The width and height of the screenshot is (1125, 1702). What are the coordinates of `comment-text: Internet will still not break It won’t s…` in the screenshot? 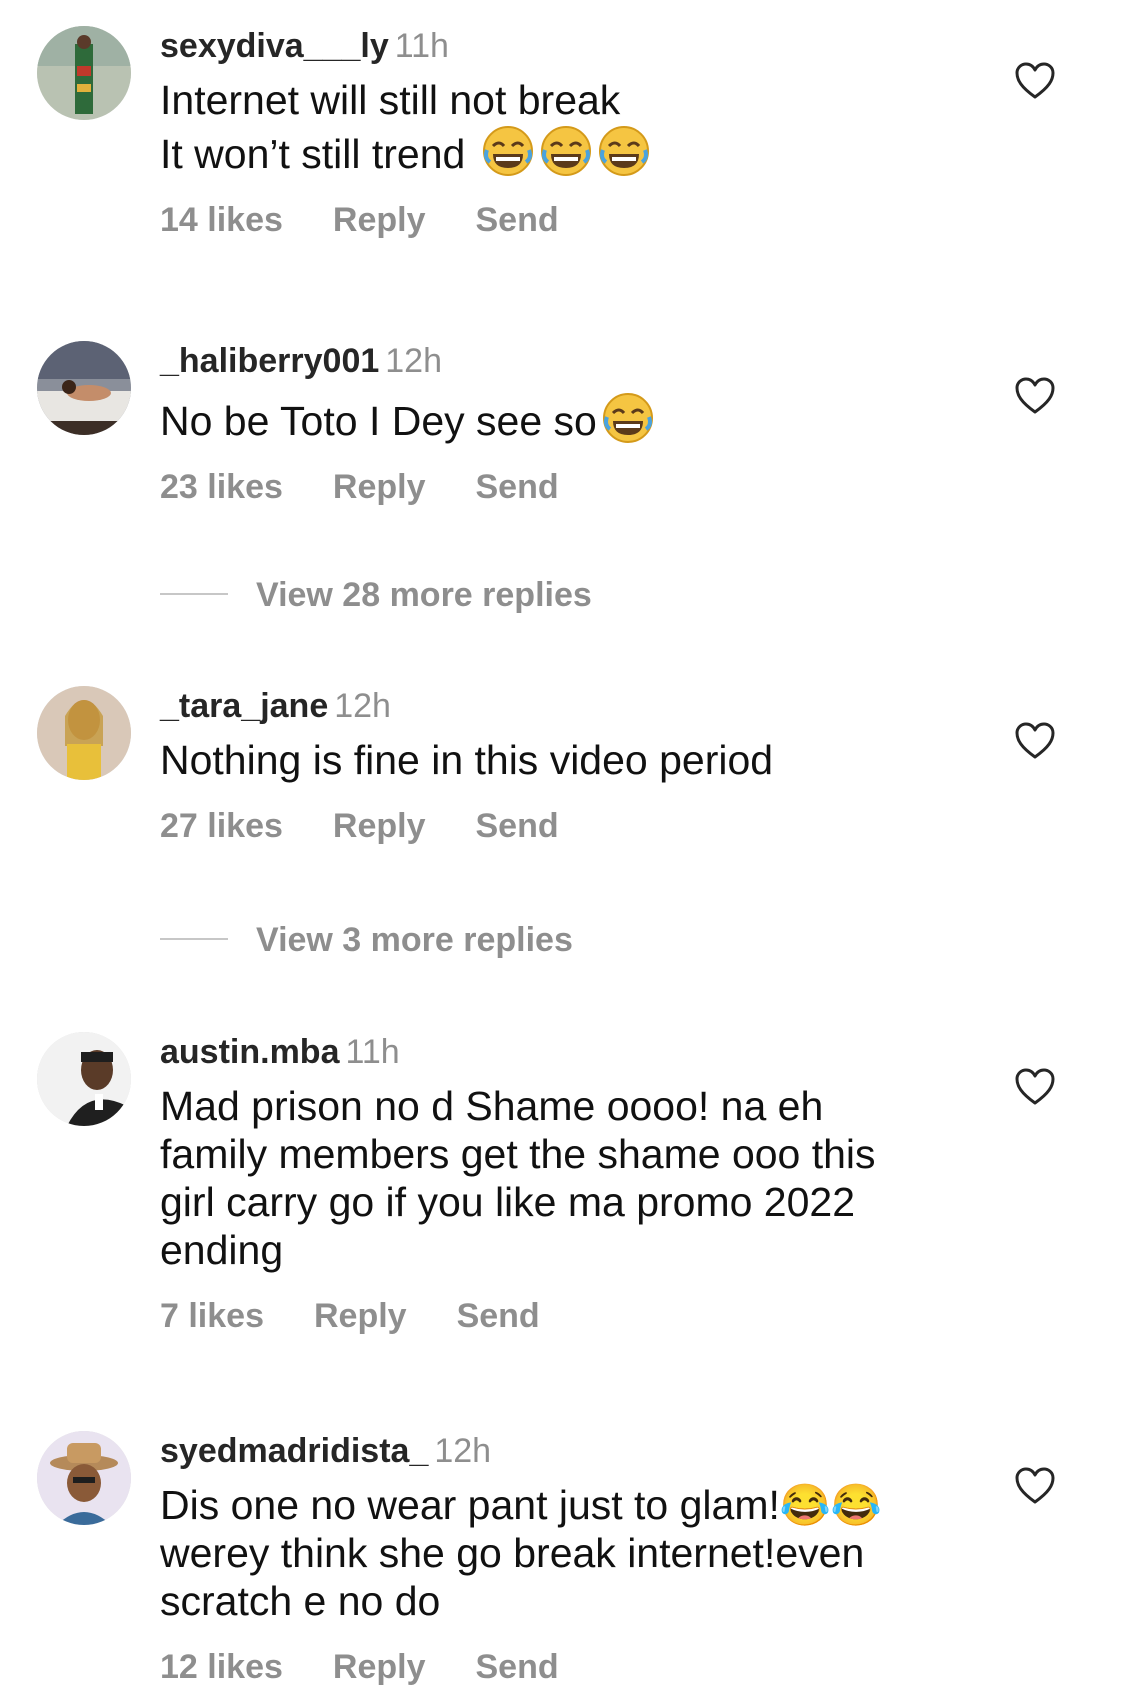 It's located at (555, 127).